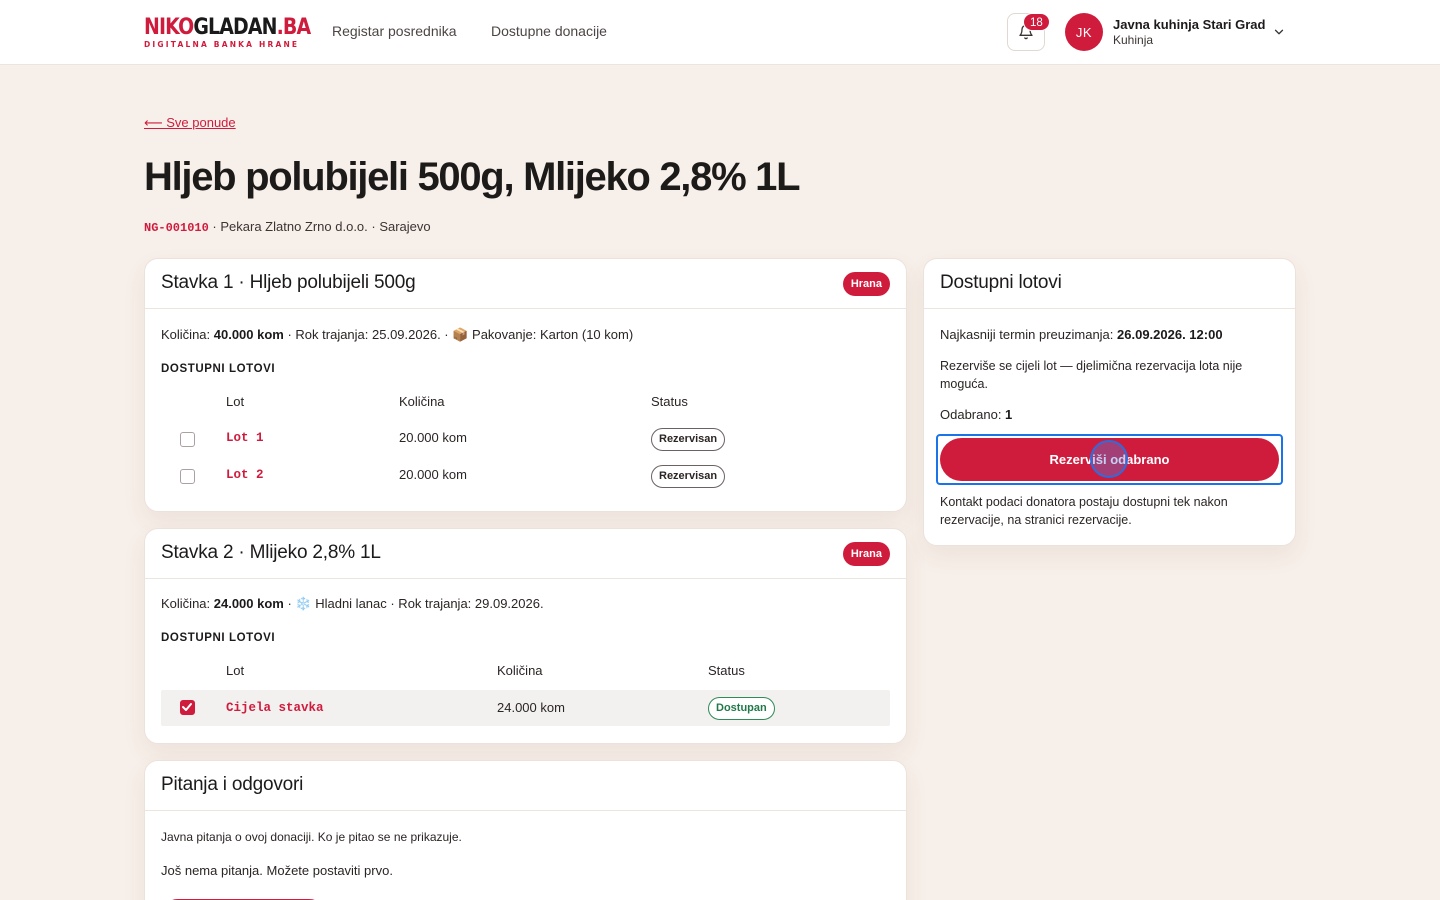 The image size is (1440, 900). I want to click on chevron-down-icon, so click(1279, 32).